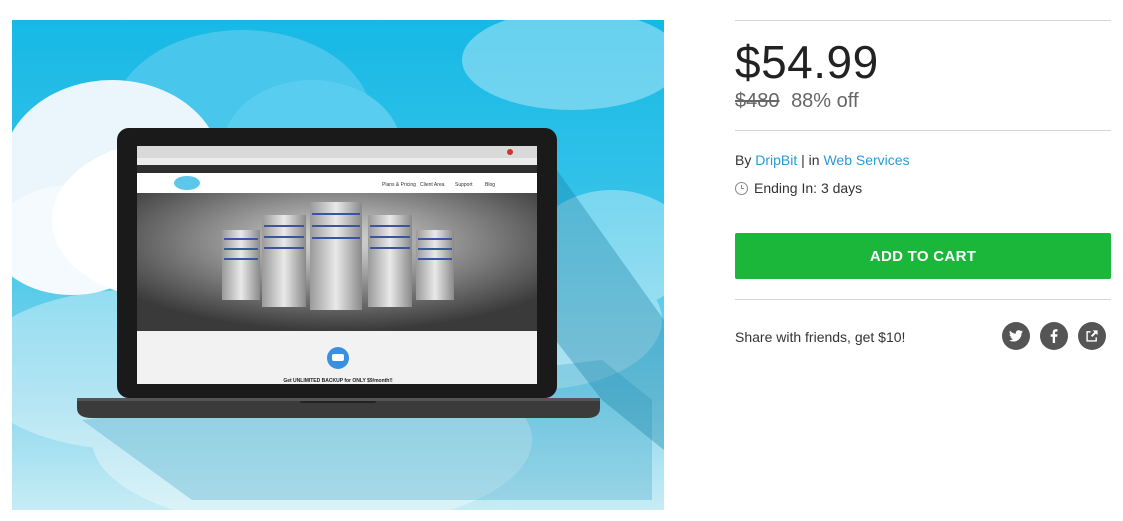 The width and height of the screenshot is (1123, 521). Describe the element at coordinates (923, 337) in the screenshot. I see `share-row: Share with friends, get $10!` at that location.